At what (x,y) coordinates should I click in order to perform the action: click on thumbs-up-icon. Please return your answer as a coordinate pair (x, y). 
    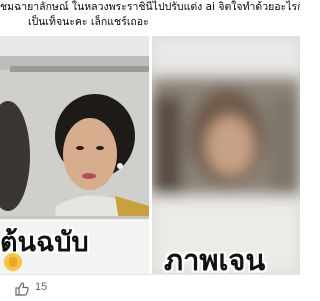
    Looking at the image, I should click on (22, 289).